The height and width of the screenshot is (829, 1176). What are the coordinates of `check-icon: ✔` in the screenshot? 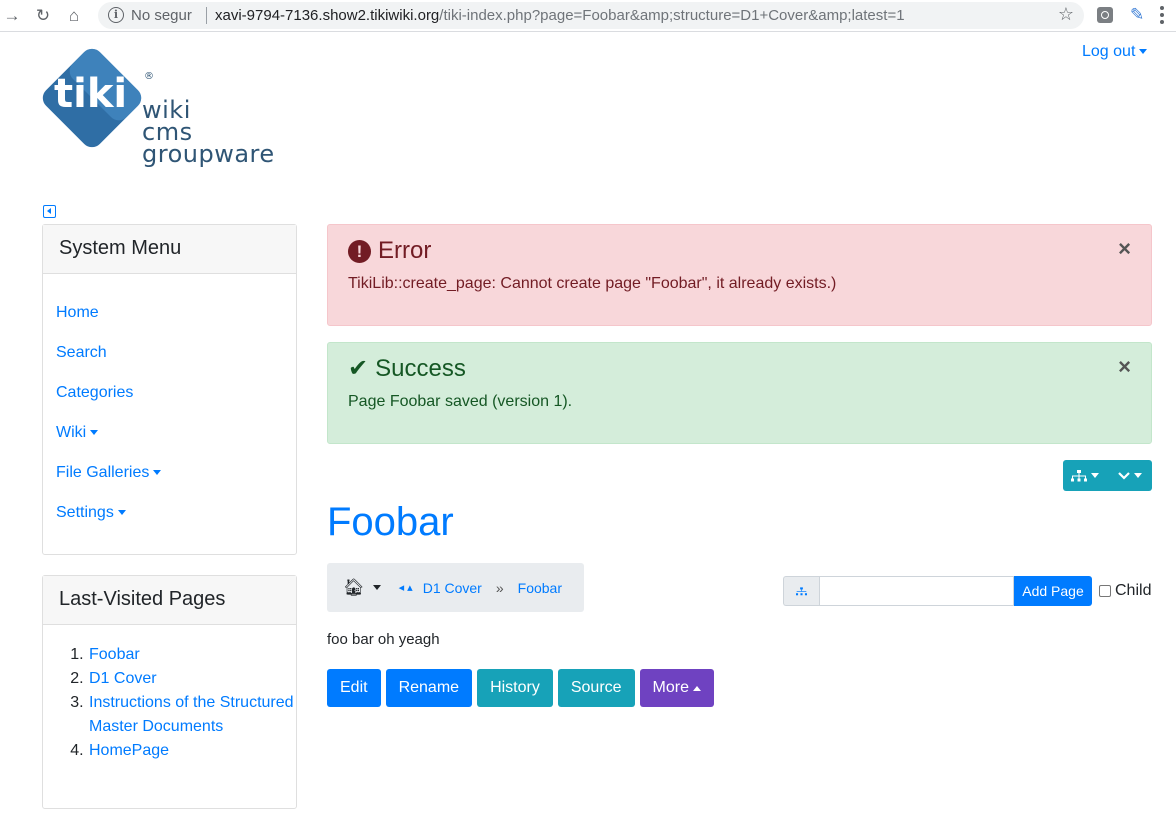 It's located at (358, 368).